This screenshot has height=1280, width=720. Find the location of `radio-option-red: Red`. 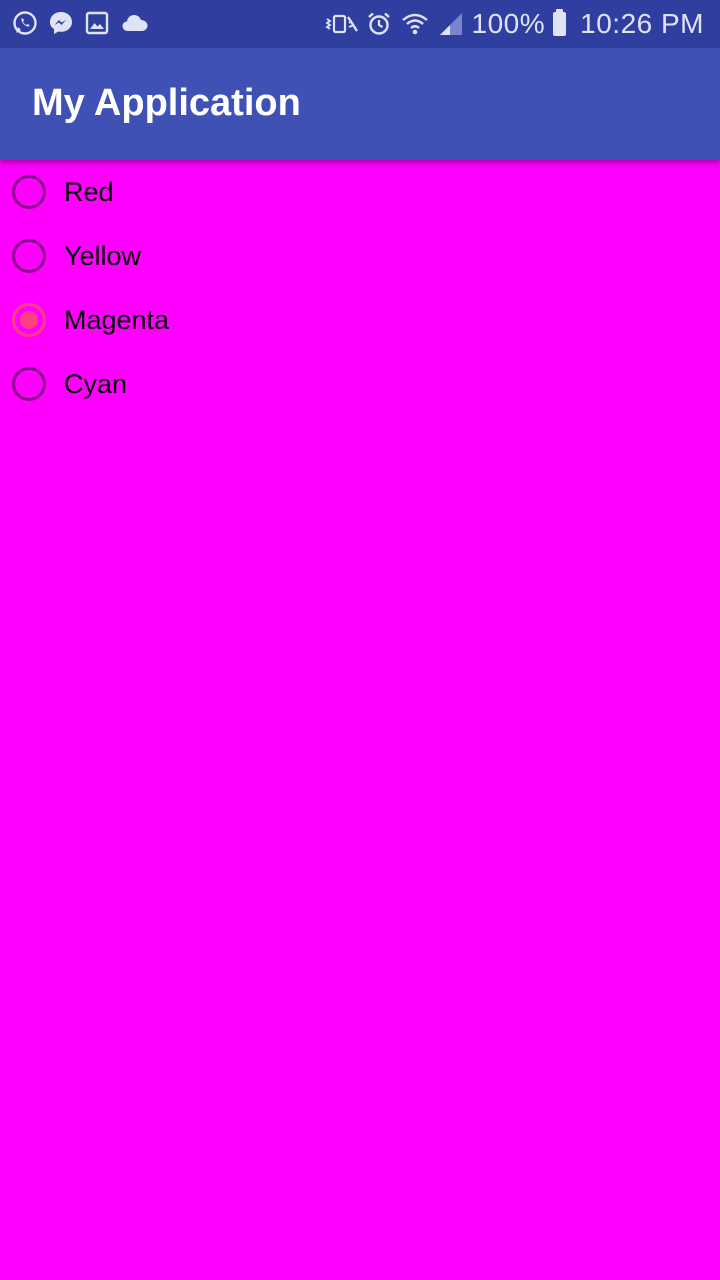

radio-option-red: Red is located at coordinates (62, 192).